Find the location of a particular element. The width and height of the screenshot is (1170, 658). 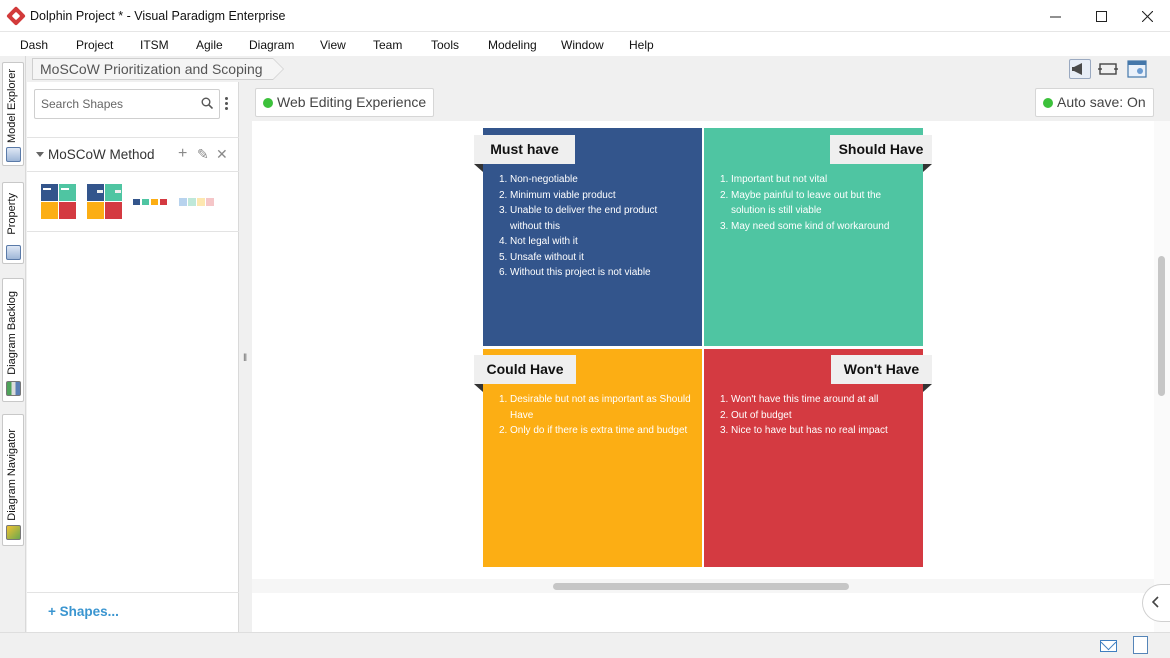

menu-help: Help is located at coordinates (641, 45).